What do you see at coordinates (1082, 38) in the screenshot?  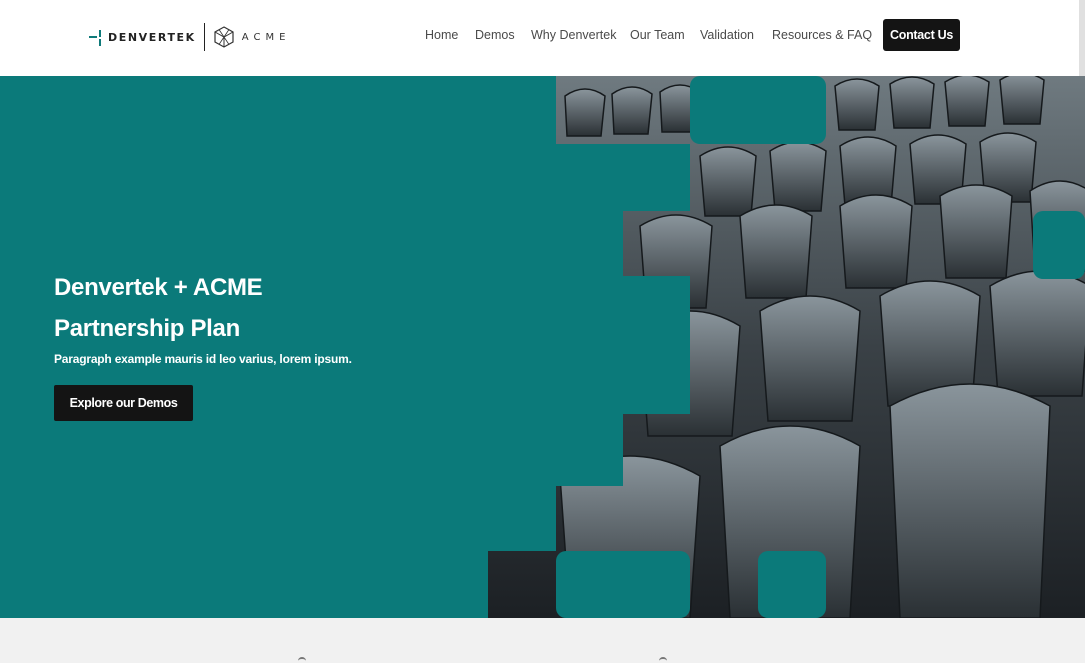 I see `scrollbar` at bounding box center [1082, 38].